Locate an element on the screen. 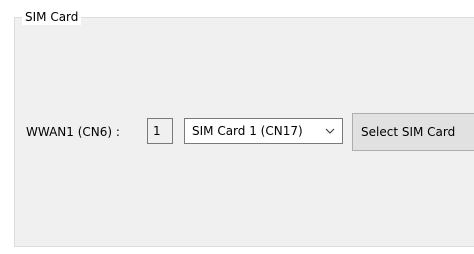 Image resolution: width=474 pixels, height=254 pixels. sim-card-dropdown-value: SIM Card 1 (CN17) is located at coordinates (247, 131).